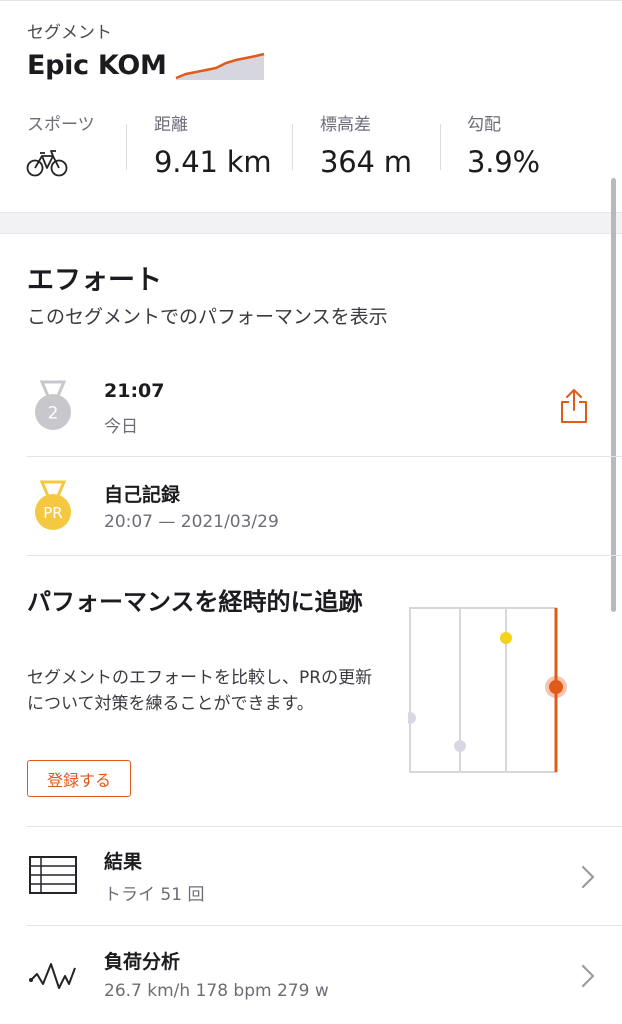  Describe the element at coordinates (69, 33) in the screenshot. I see `segment-label: セグメント` at that location.